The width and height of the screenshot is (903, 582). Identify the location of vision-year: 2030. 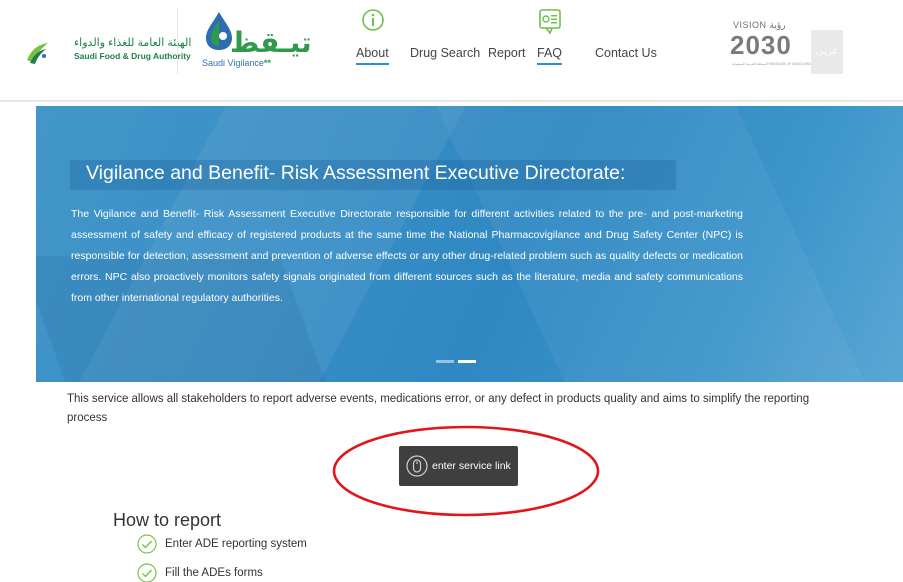
(761, 45).